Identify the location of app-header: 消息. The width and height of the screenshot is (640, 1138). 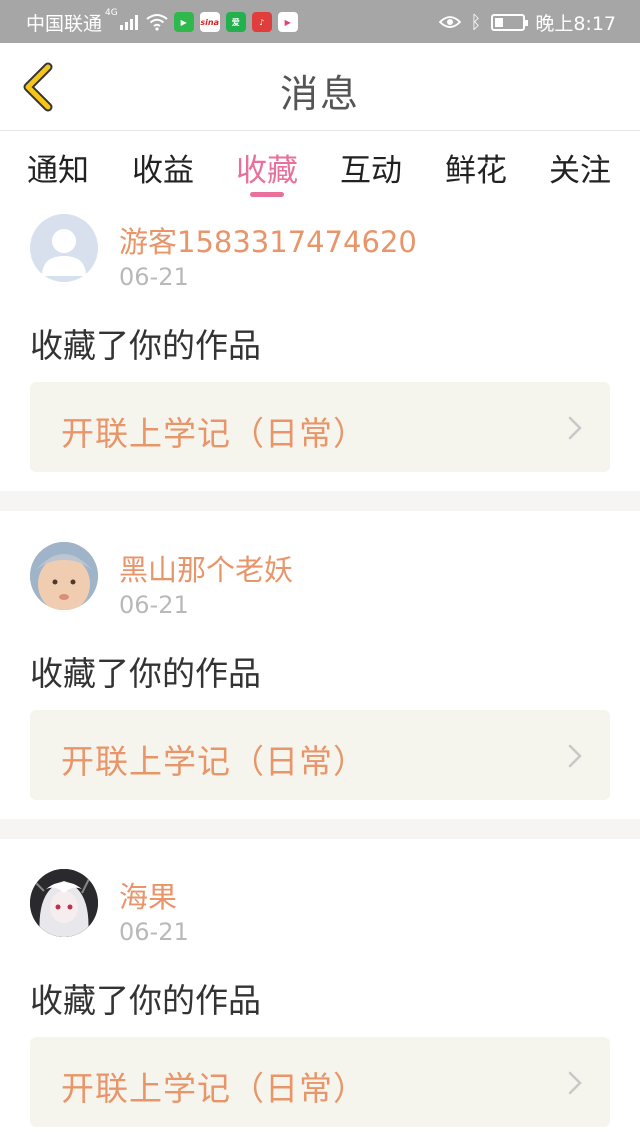
(320, 87).